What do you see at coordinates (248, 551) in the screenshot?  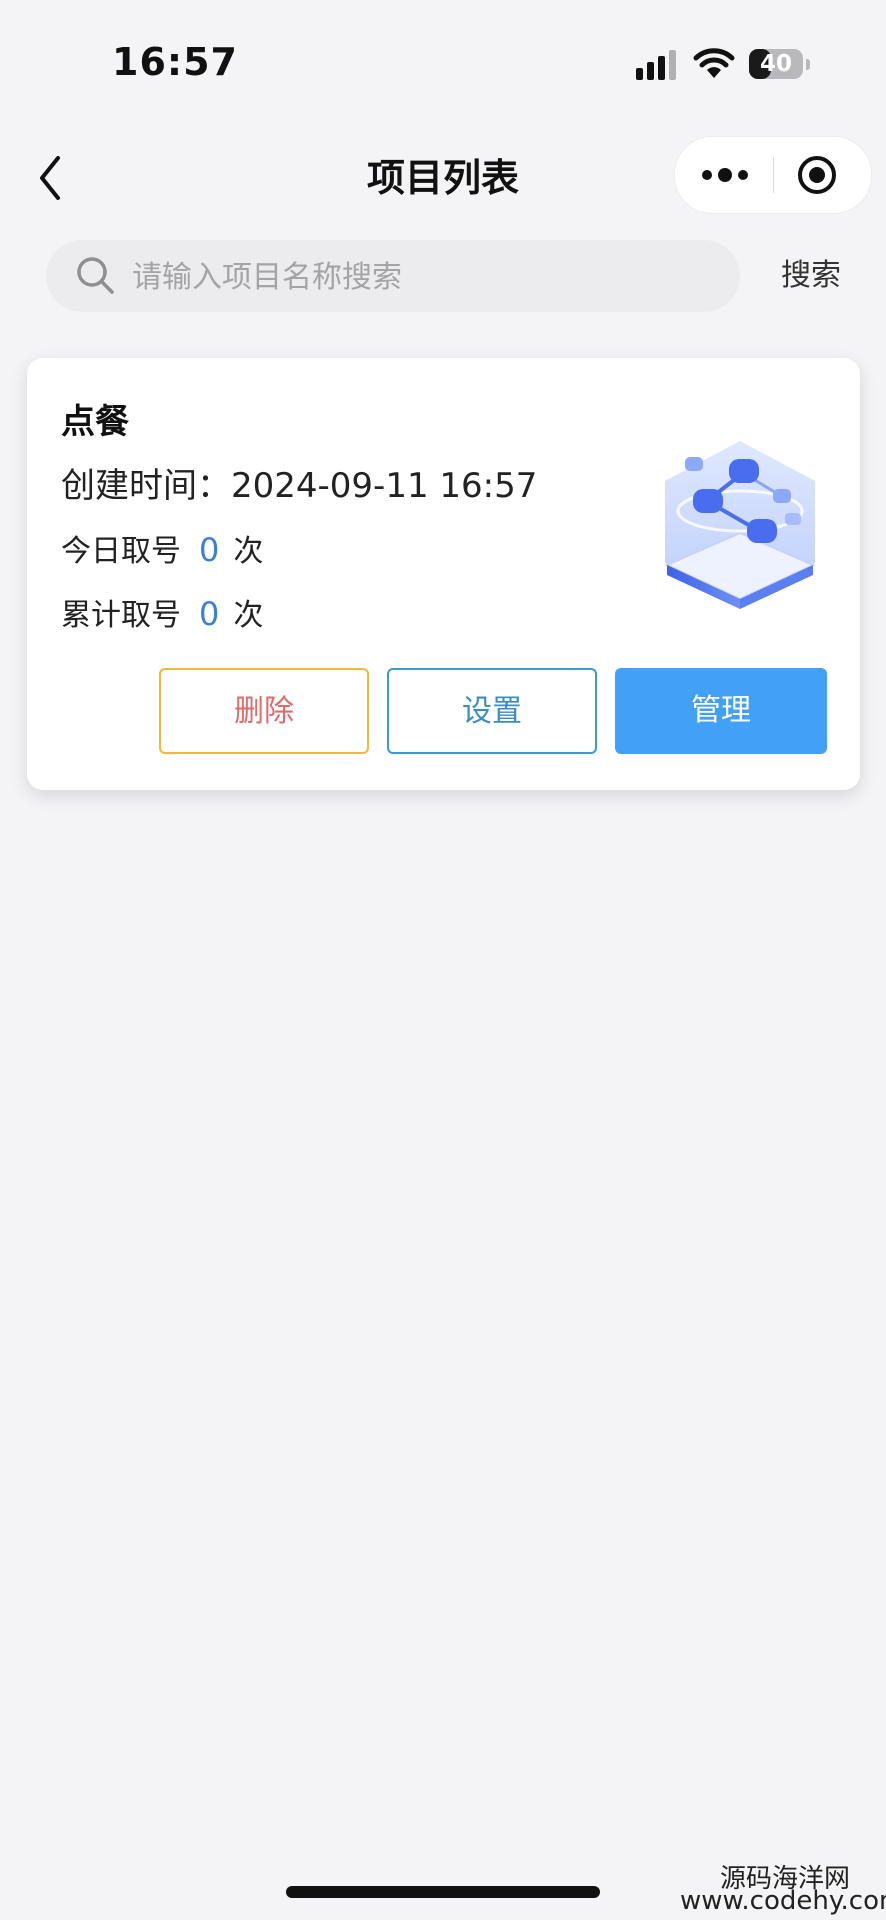 I see `today-count-unit: 次` at bounding box center [248, 551].